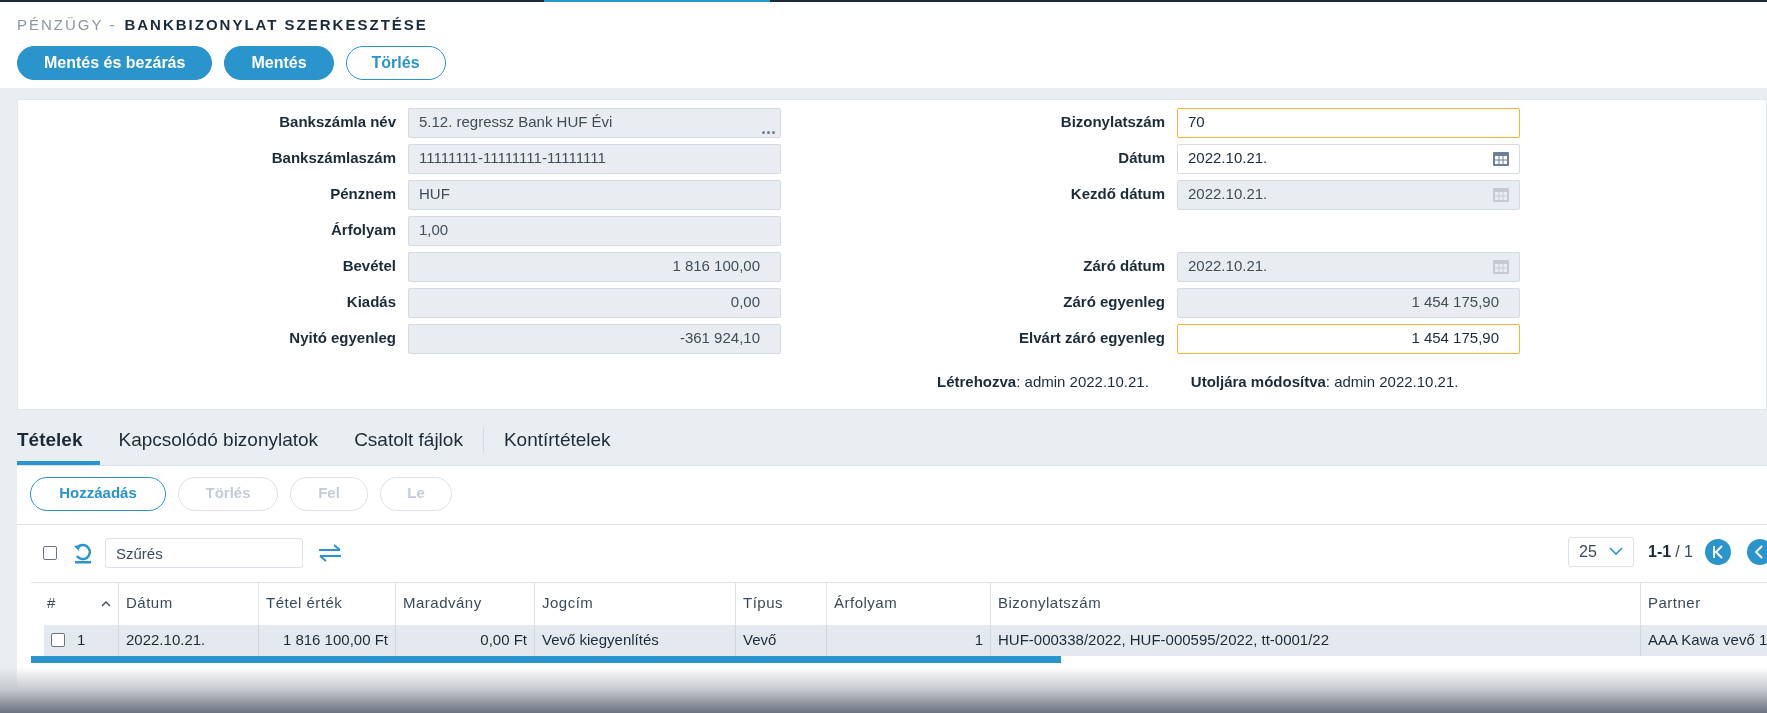  I want to click on field-label: Dátum, so click(1141, 158).